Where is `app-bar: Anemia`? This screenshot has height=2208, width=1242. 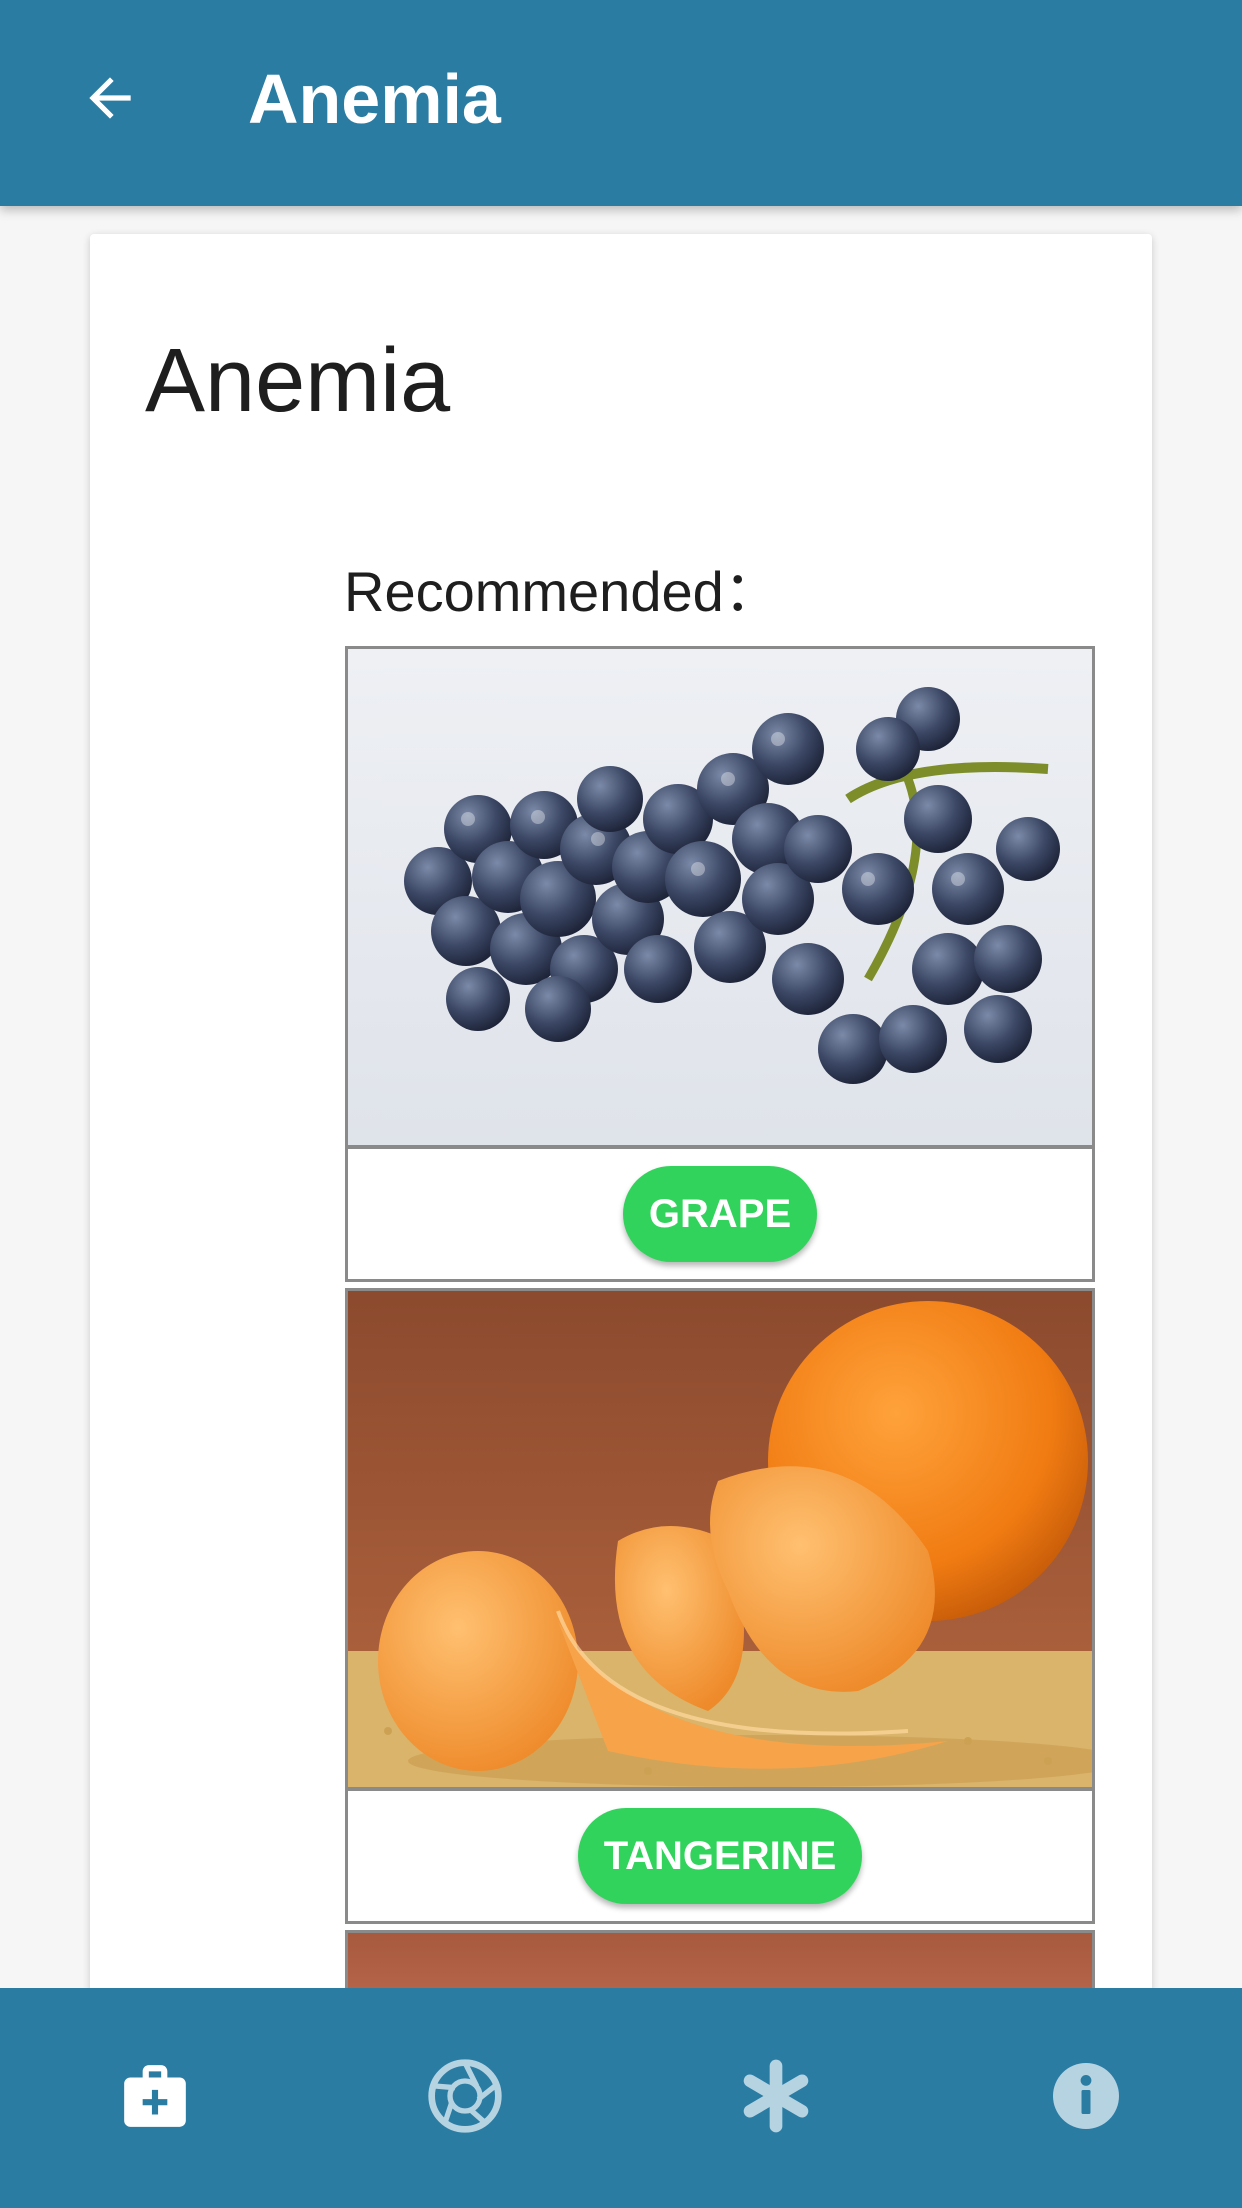 app-bar: Anemia is located at coordinates (621, 103).